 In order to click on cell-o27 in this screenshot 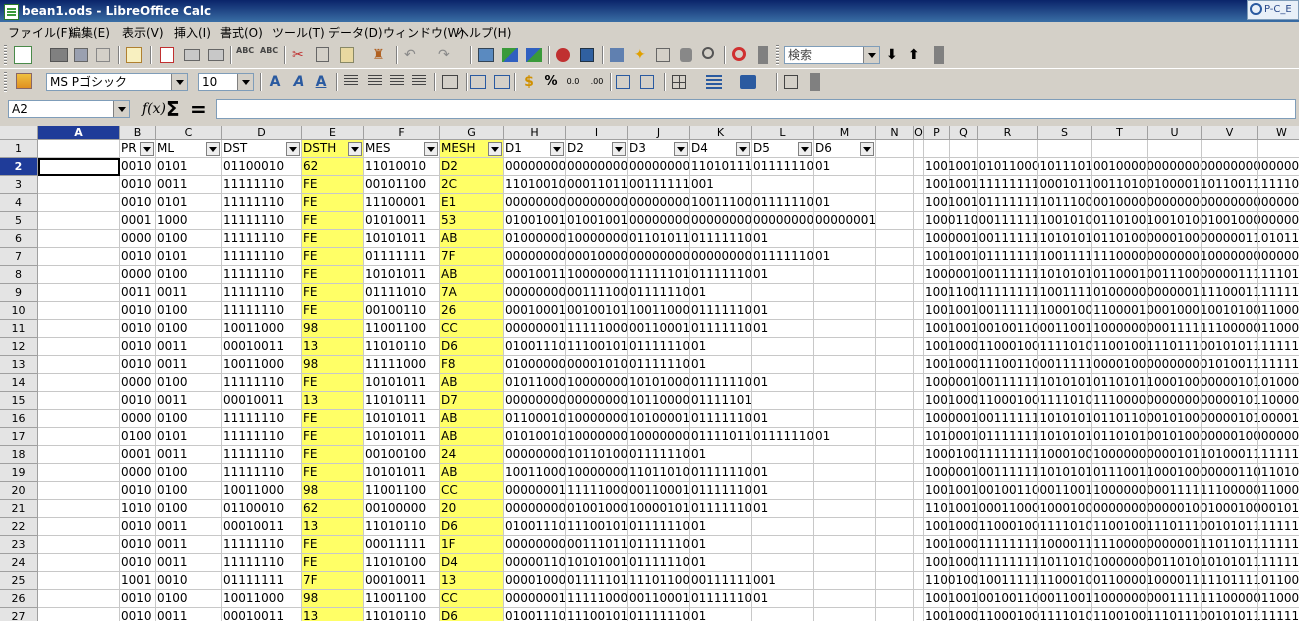, I will do `click(919, 614)`.